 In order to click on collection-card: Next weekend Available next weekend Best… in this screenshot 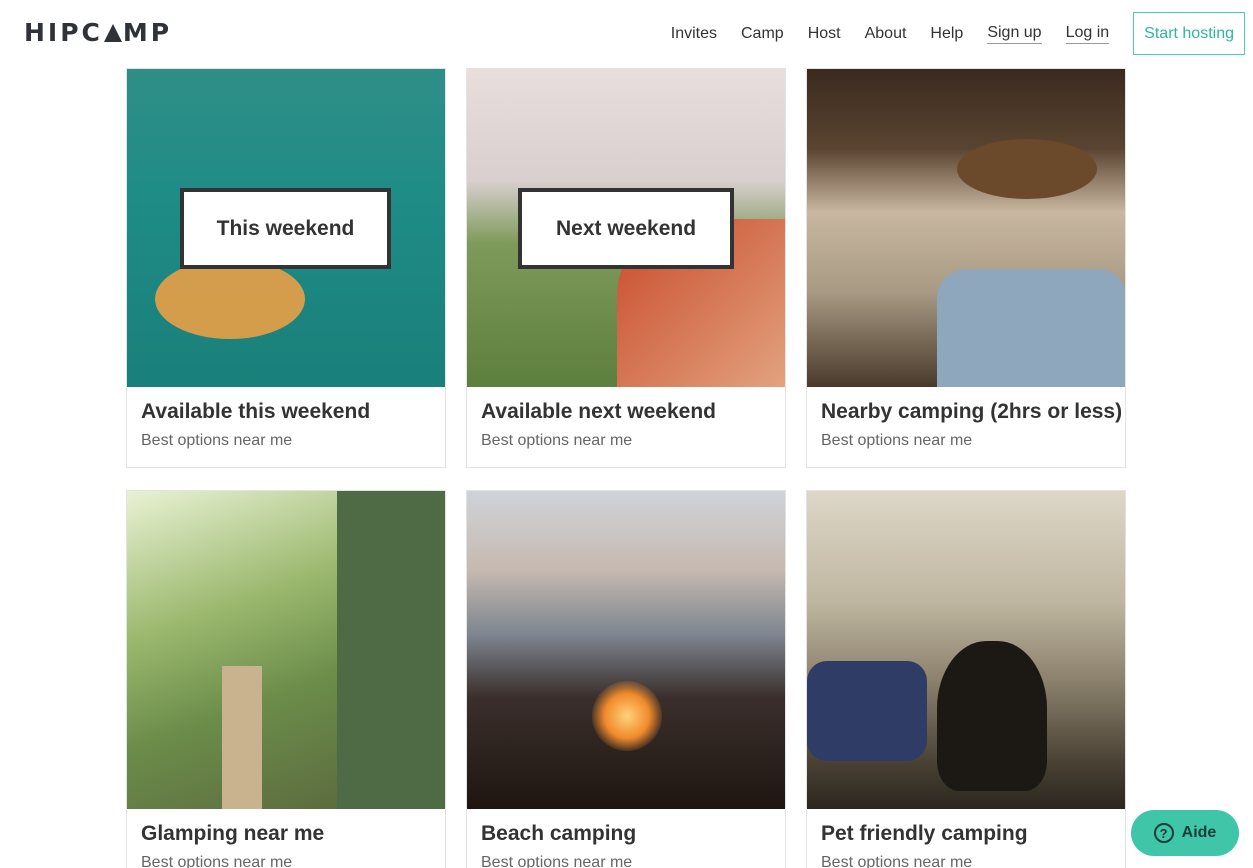, I will do `click(626, 268)`.